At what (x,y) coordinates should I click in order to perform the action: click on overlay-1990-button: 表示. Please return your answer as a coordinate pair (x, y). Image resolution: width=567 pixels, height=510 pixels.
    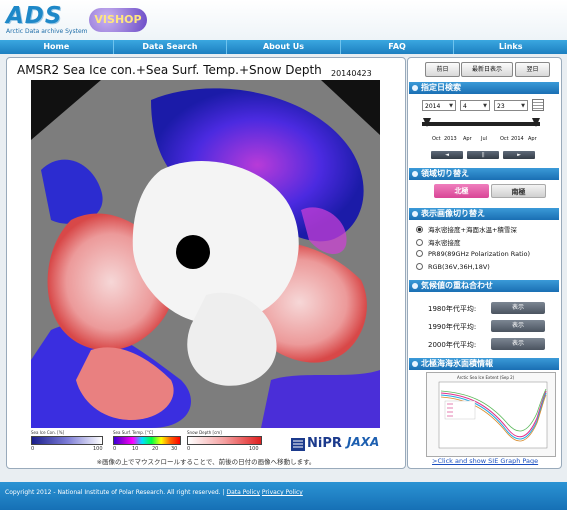
    Looking at the image, I should click on (518, 326).